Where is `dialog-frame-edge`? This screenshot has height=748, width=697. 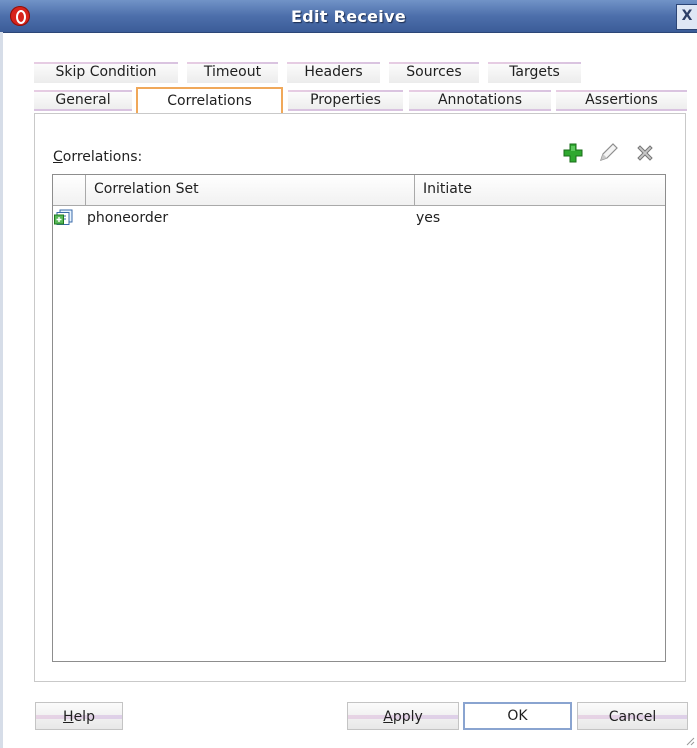 dialog-frame-edge is located at coordinates (1, 390).